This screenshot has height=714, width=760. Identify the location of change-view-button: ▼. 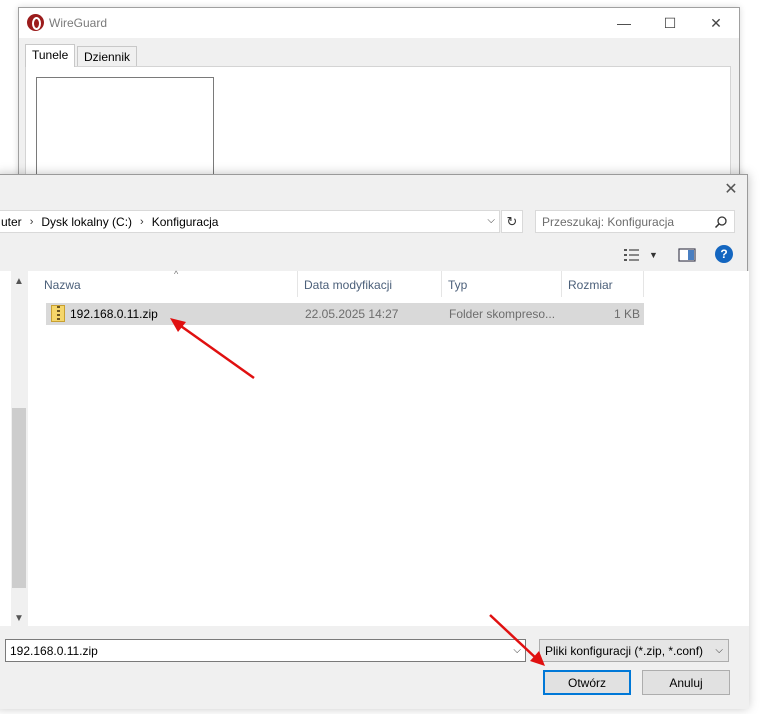
(641, 255).